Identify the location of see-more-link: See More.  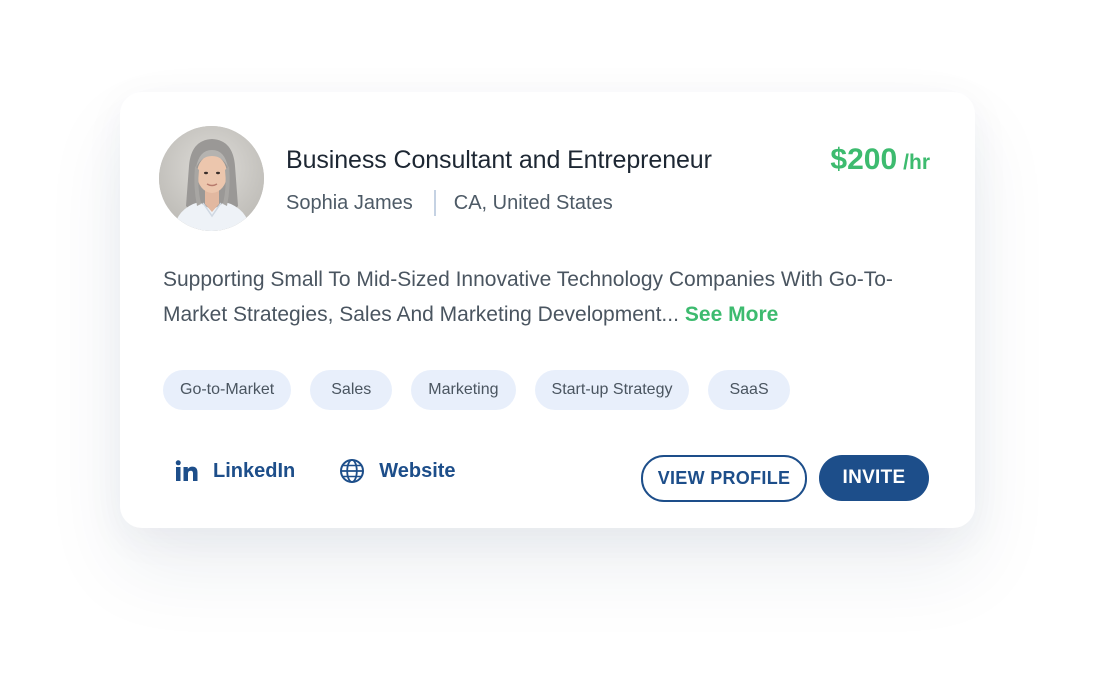
(731, 314).